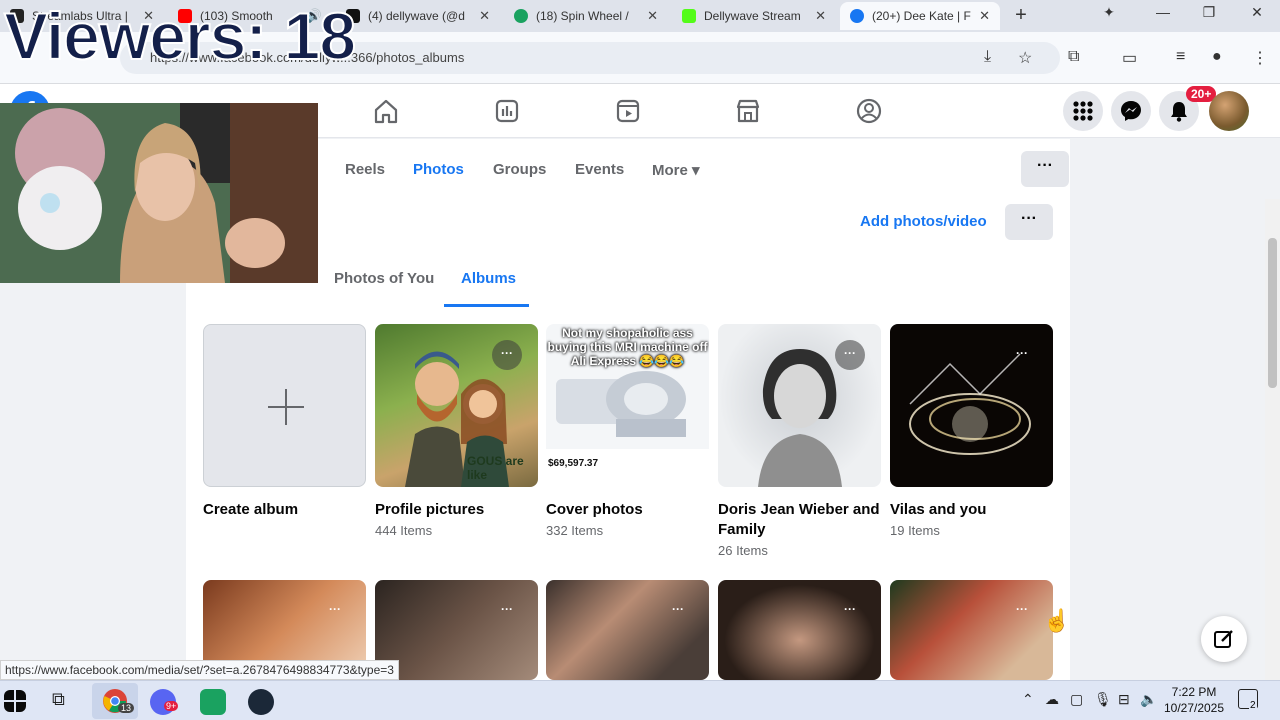 This screenshot has width=1280, height=720. I want to click on add-photos-video-link: Add photos/video, so click(923, 221).